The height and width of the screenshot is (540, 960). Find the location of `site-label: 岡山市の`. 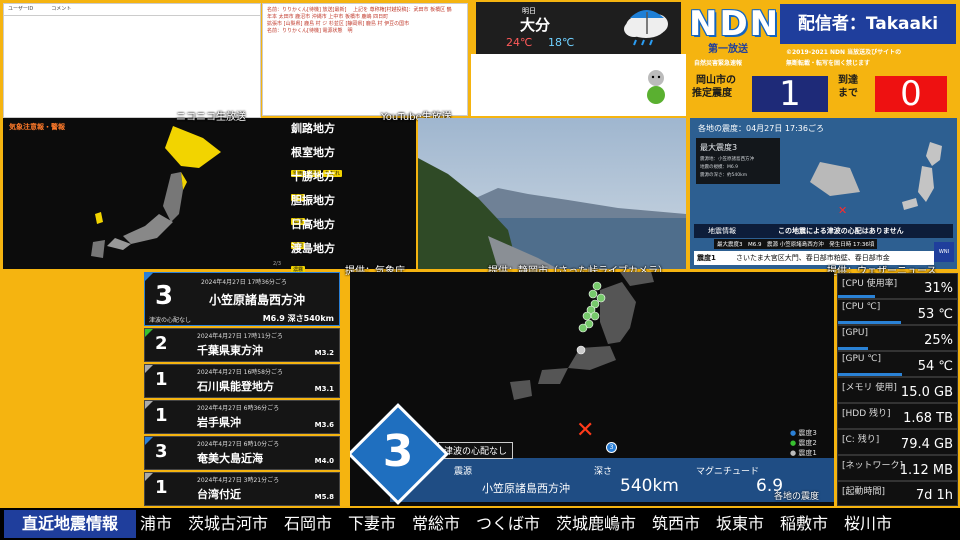

site-label: 岡山市の is located at coordinates (716, 80).